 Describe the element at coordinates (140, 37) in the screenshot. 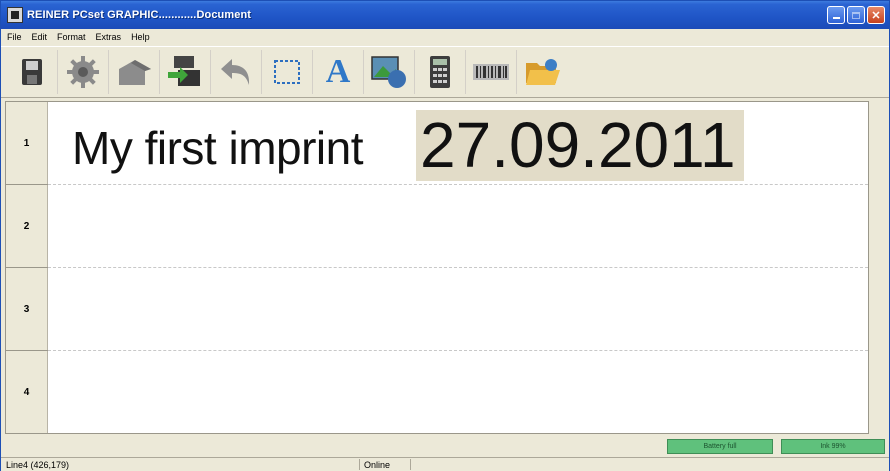

I see `menu-help: Help` at that location.